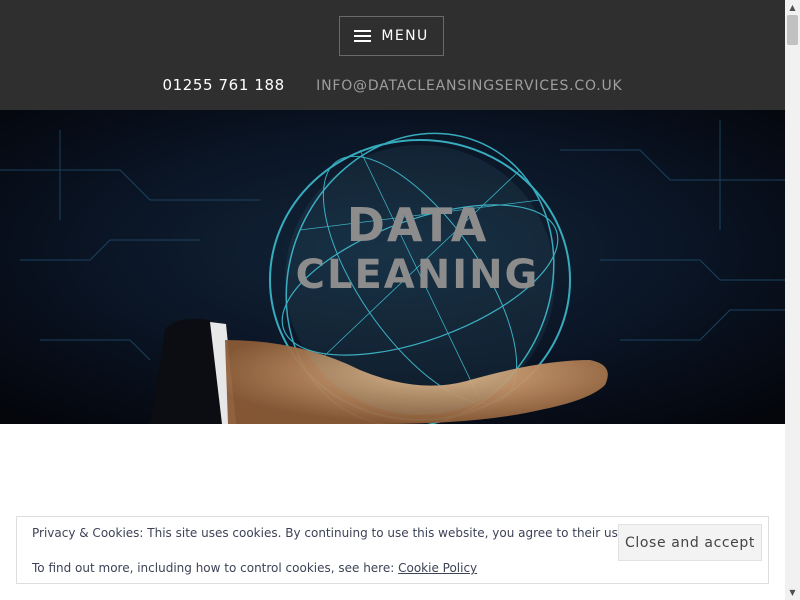 The width and height of the screenshot is (800, 600). I want to click on phone-number: 01255 761 188, so click(223, 85).